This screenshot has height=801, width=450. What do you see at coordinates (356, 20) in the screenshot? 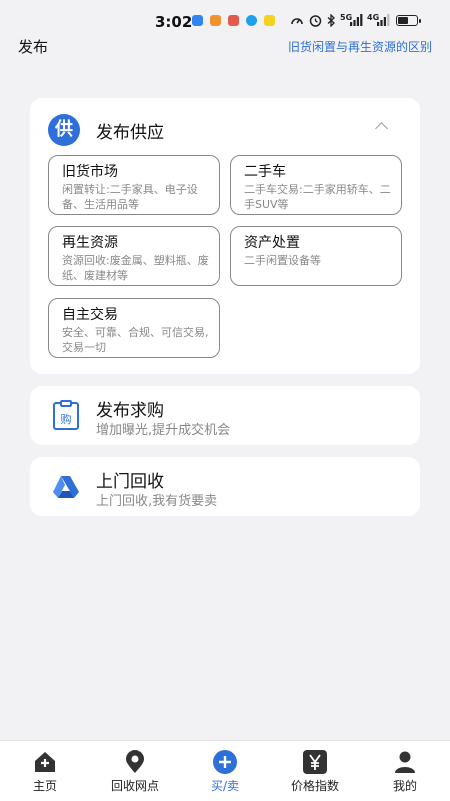
I see `signal-bars-icon` at bounding box center [356, 20].